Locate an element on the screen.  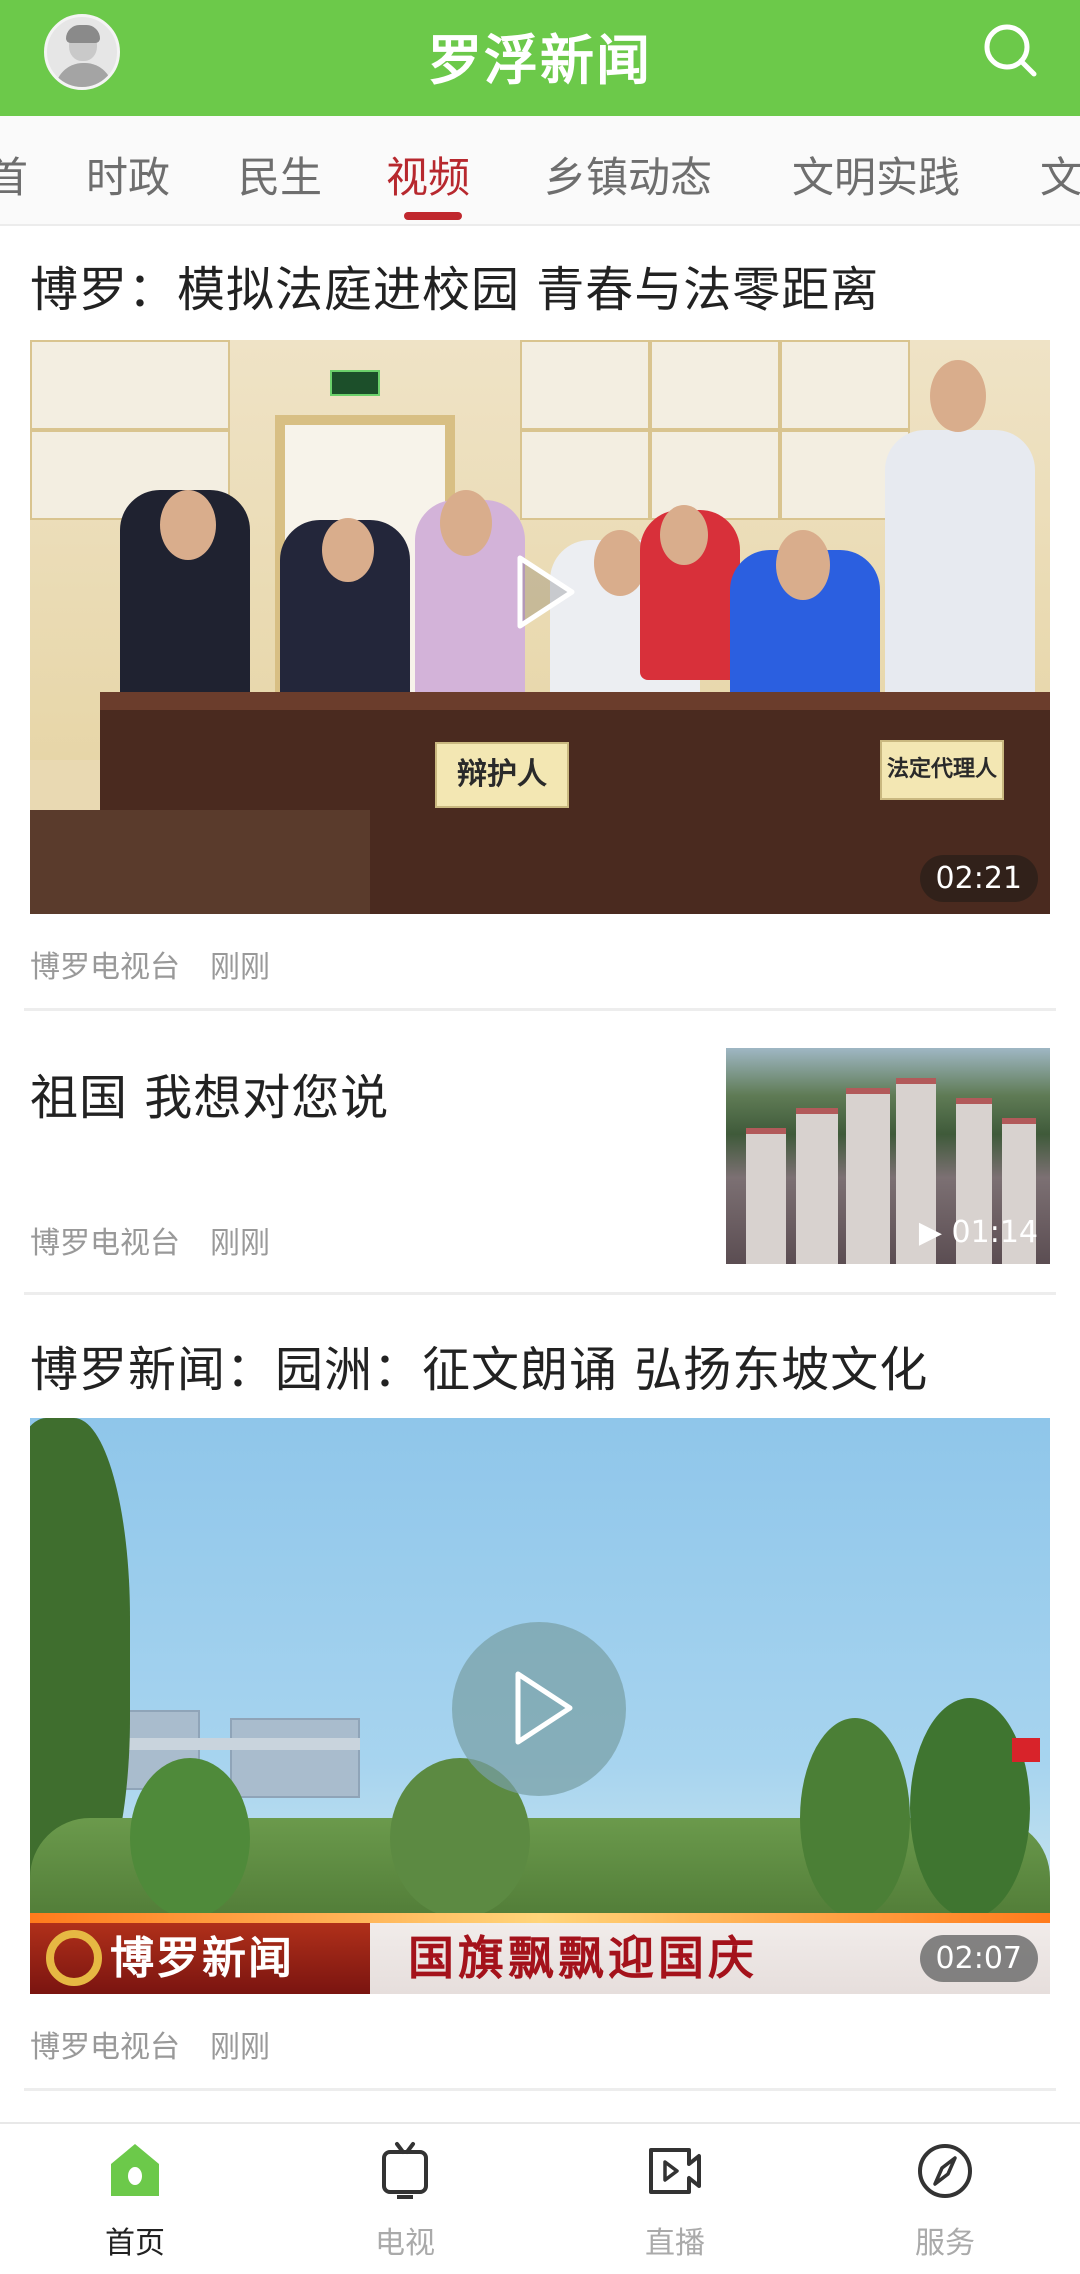
flag is located at coordinates (1026, 1750).